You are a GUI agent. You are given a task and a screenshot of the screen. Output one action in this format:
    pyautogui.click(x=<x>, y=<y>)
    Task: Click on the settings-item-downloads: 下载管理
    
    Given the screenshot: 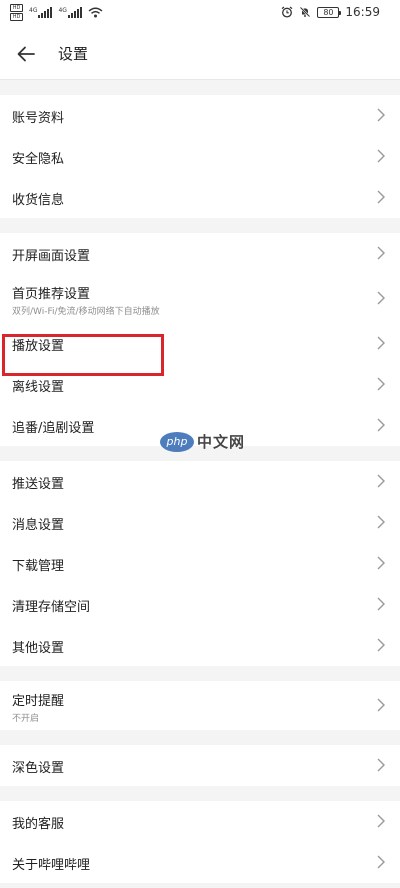 What is the action you would take?
    pyautogui.click(x=200, y=563)
    